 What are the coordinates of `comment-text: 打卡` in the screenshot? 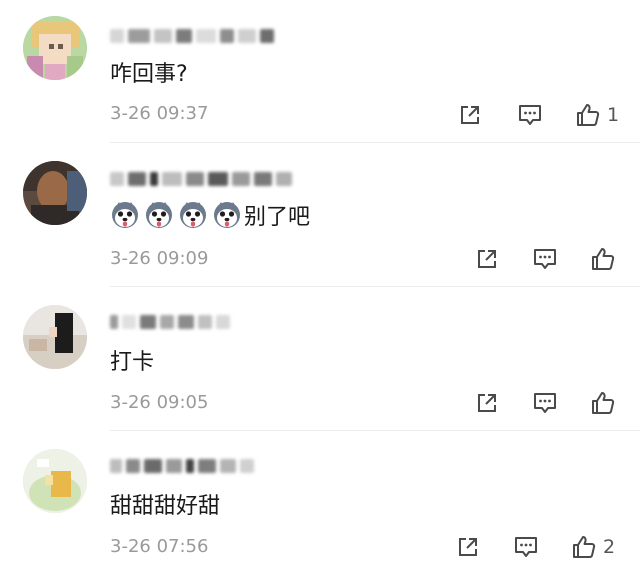 It's located at (132, 360).